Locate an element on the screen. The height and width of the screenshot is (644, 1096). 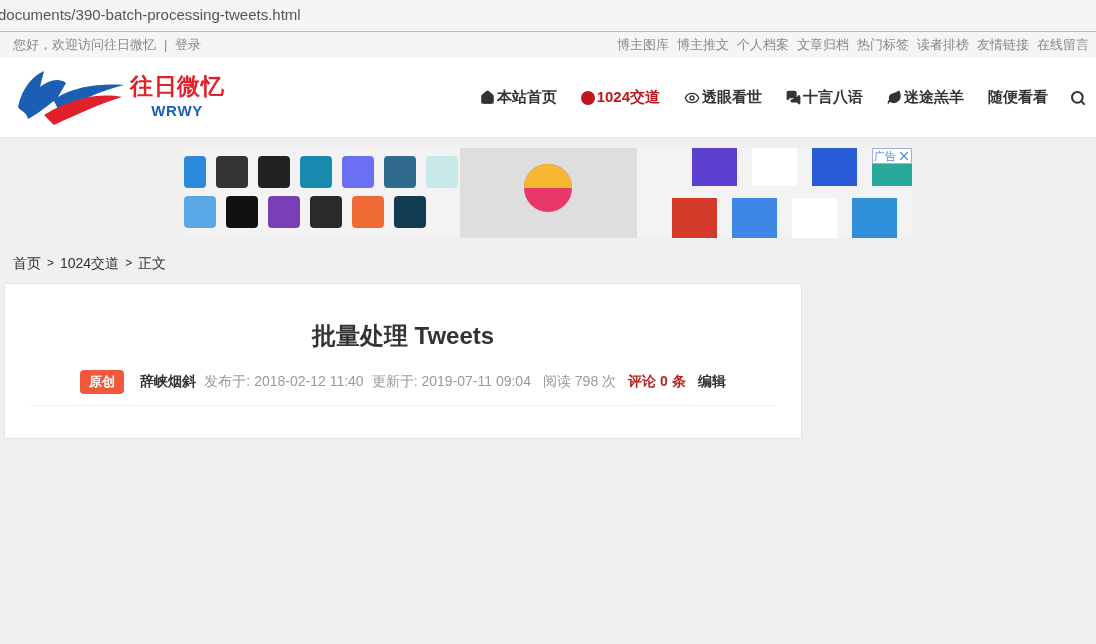
nav-link: 1024交道 is located at coordinates (620, 97).